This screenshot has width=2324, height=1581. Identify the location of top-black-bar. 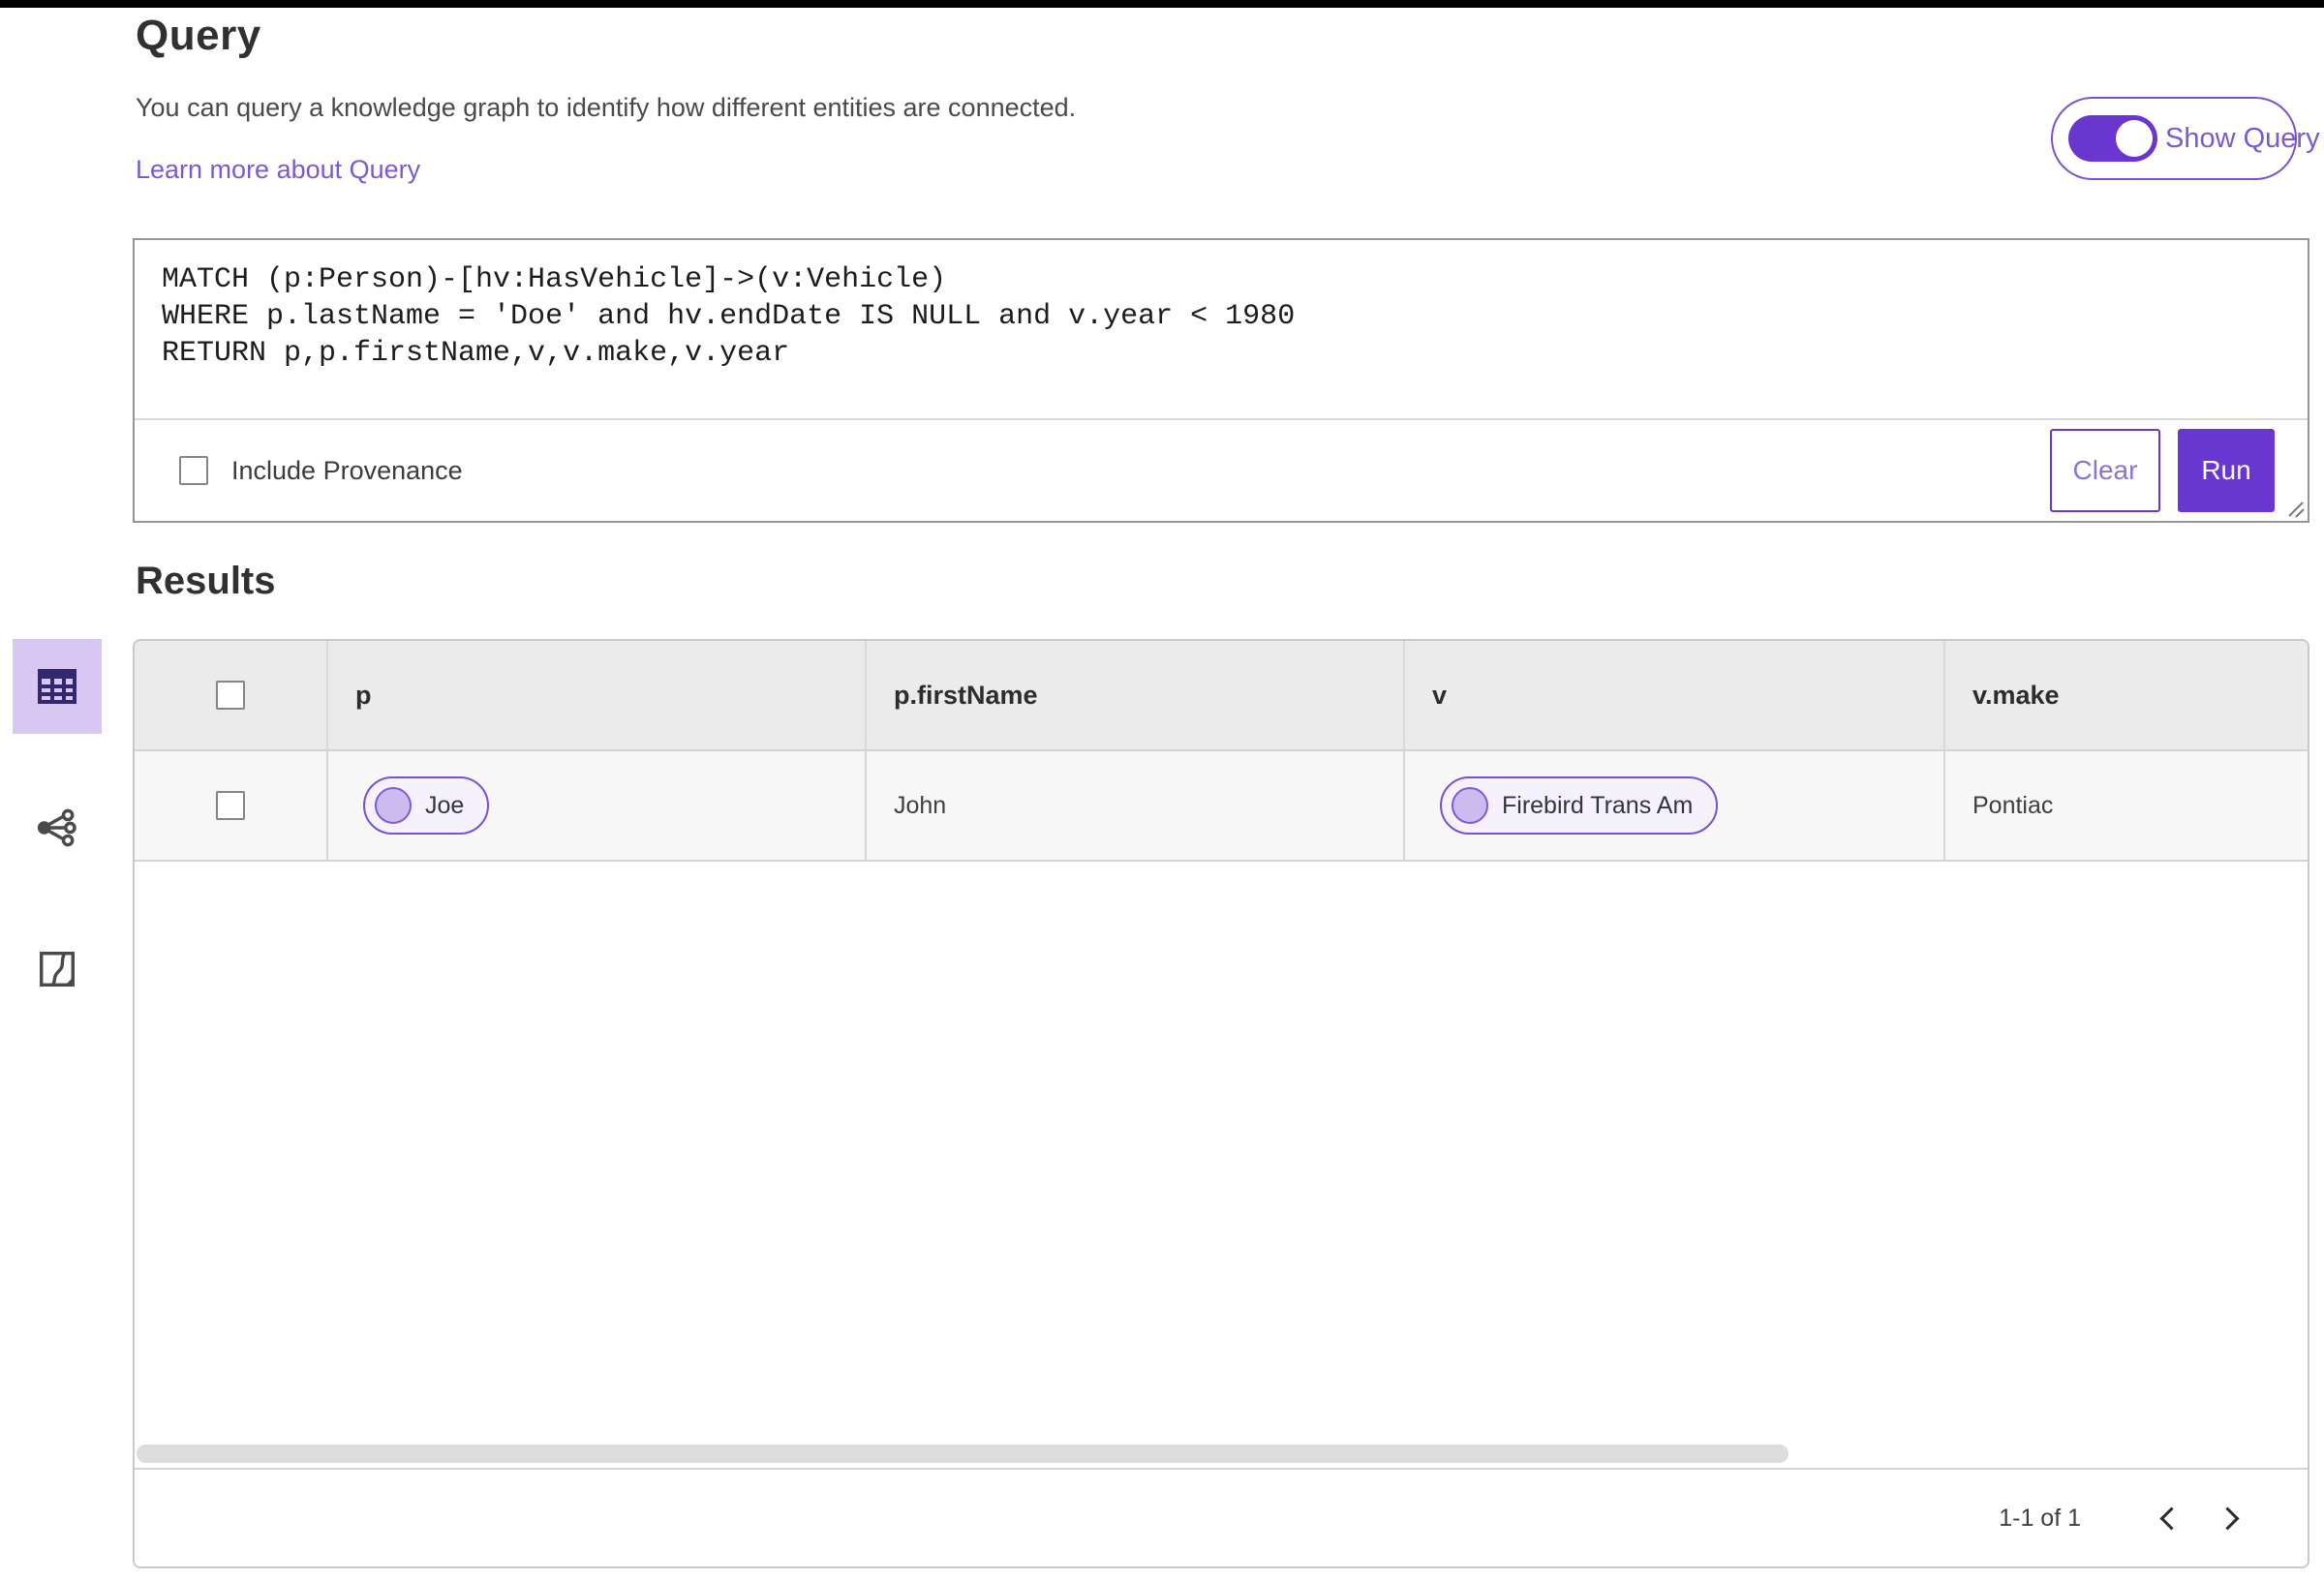
(1162, 4).